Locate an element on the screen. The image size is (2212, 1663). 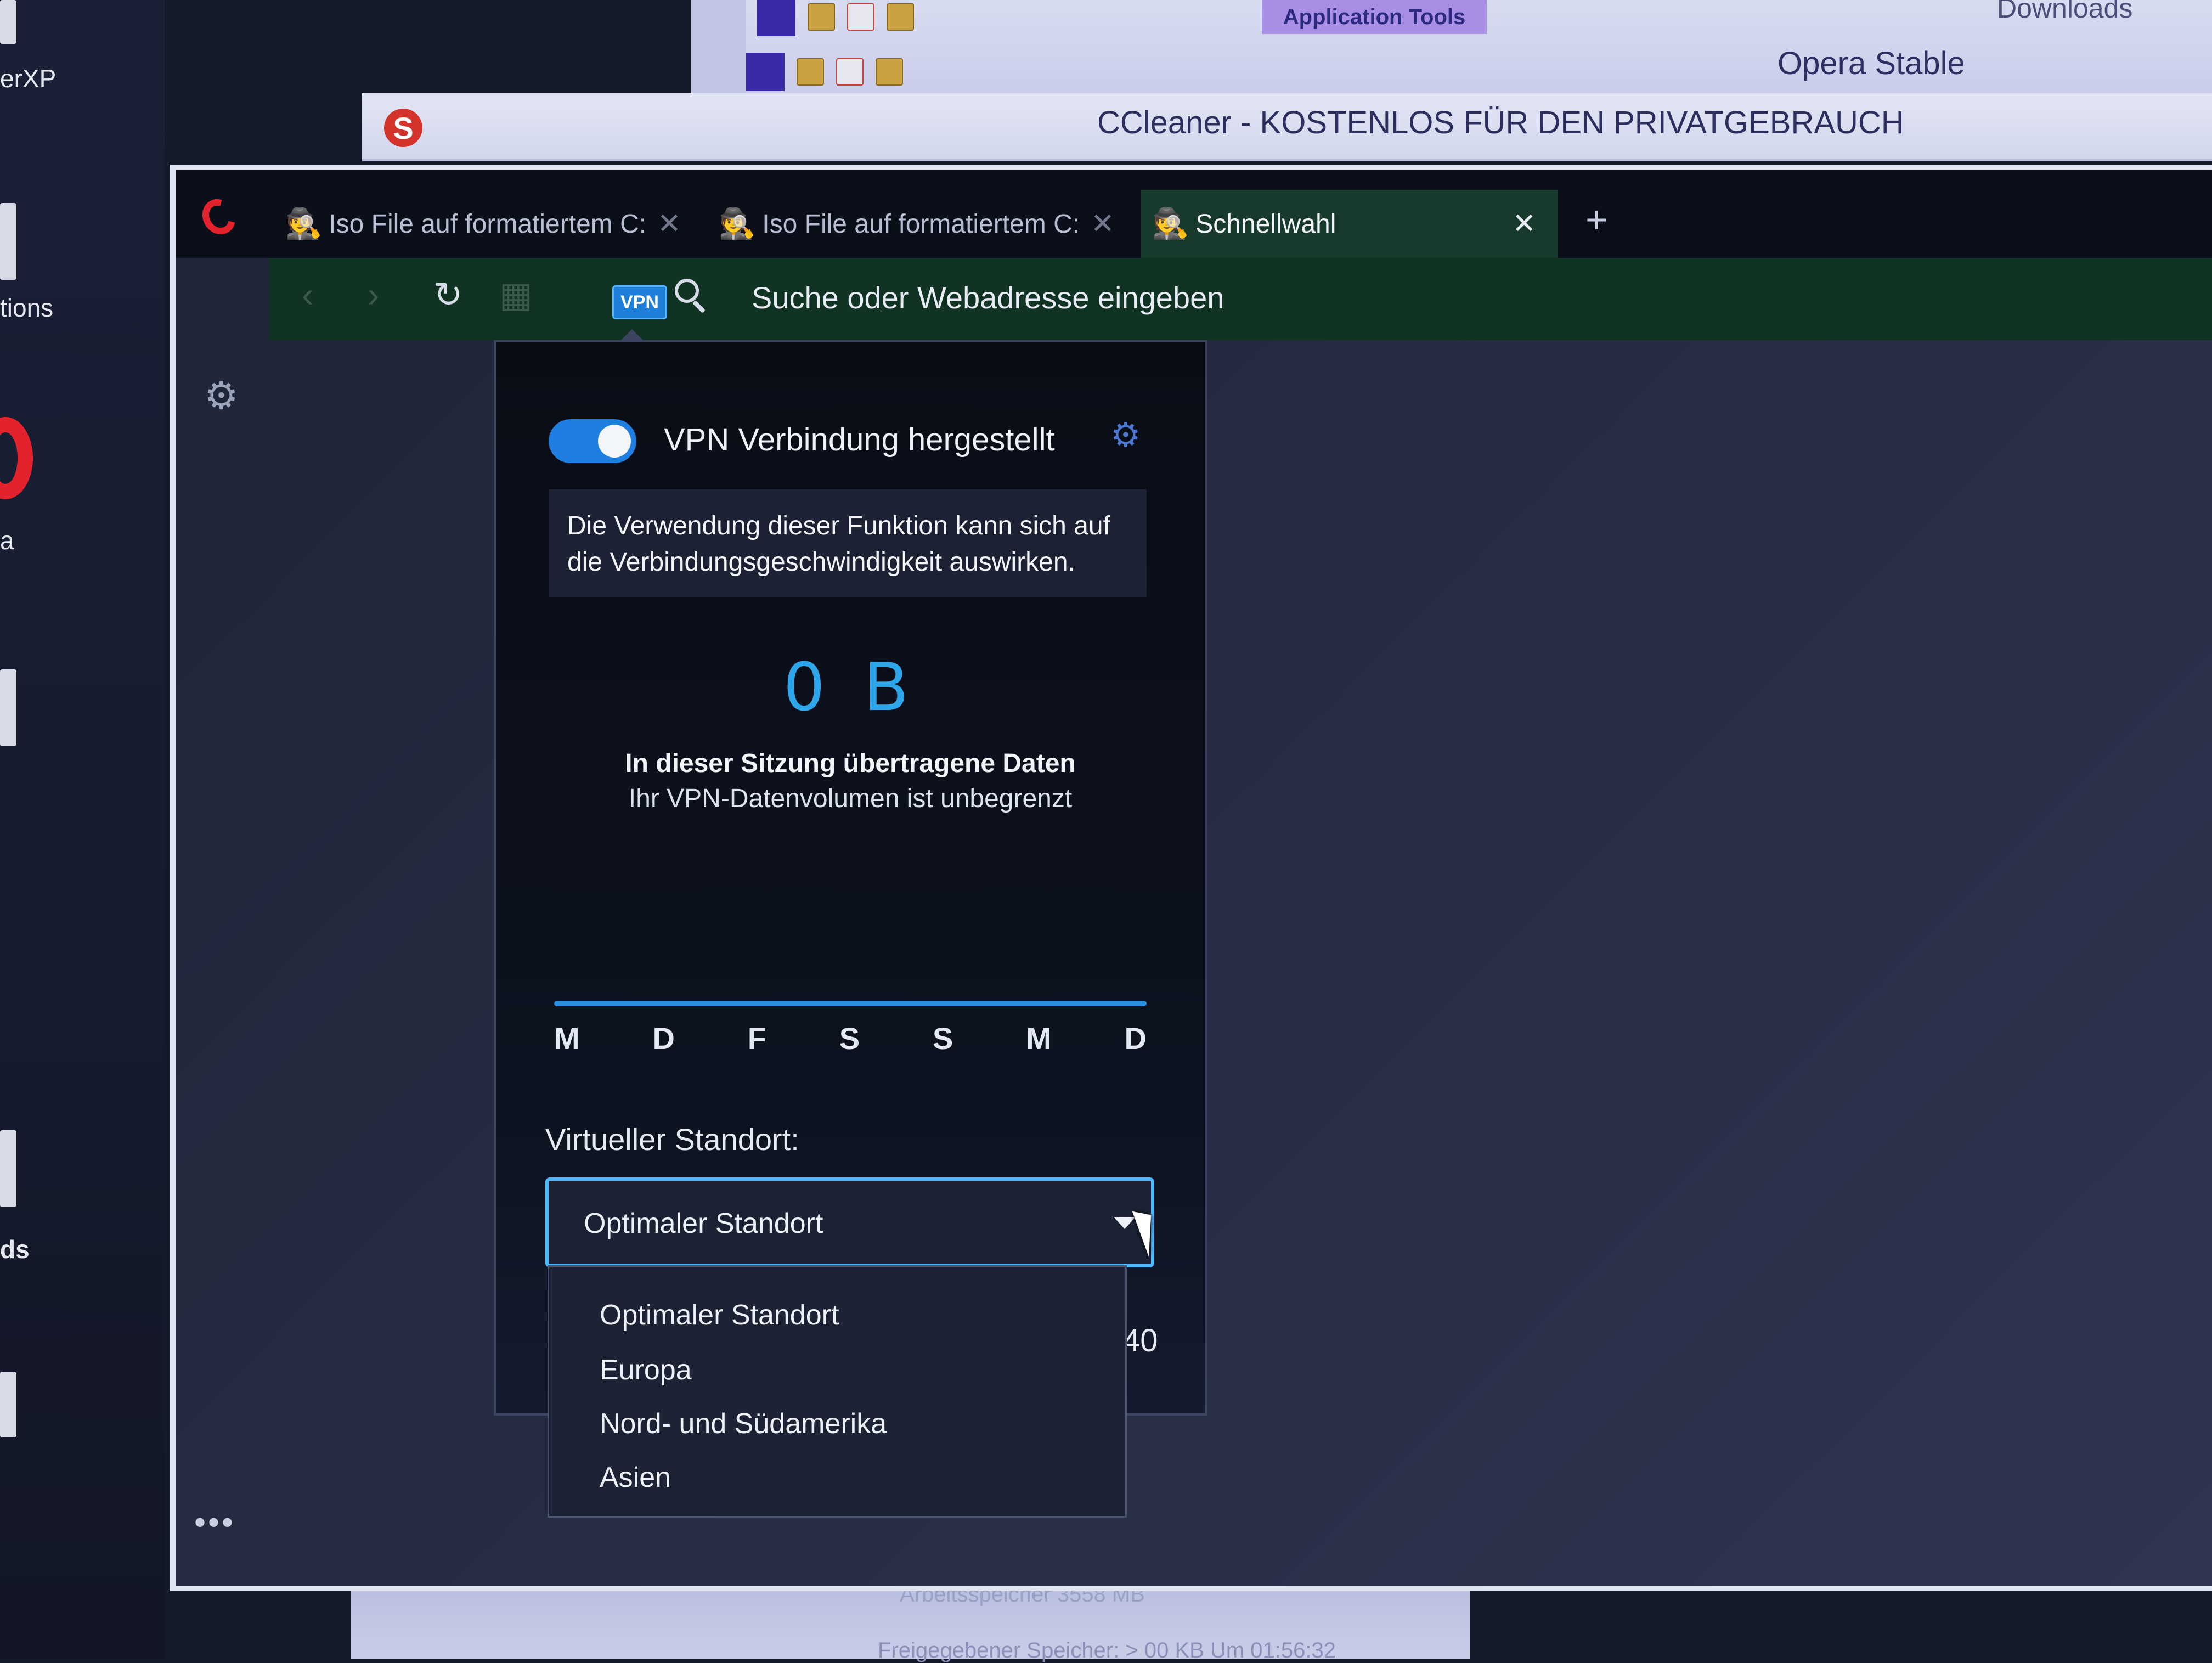
properties-icon is located at coordinates (821, 17).